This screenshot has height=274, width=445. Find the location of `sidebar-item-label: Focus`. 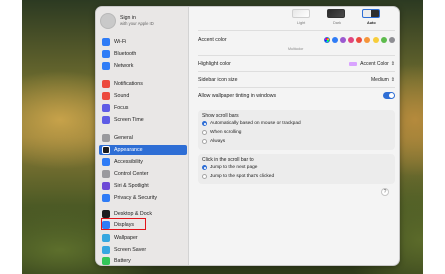

sidebar-item-label: Focus is located at coordinates (121, 108).